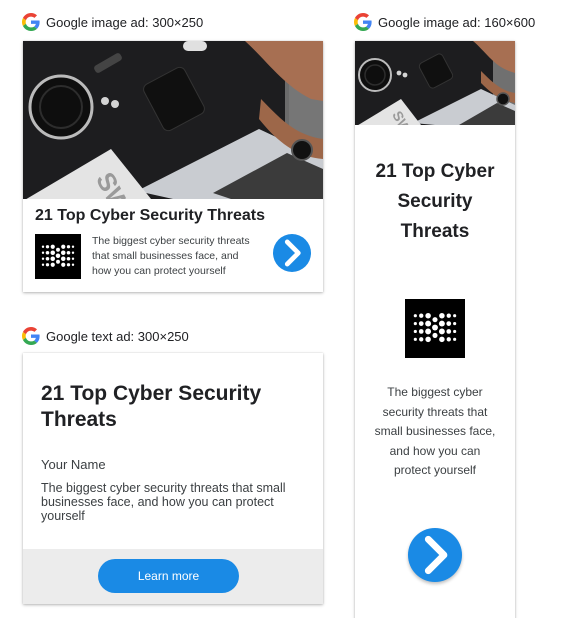  Describe the element at coordinates (435, 392) in the screenshot. I see `description-line: The biggest cyber` at that location.